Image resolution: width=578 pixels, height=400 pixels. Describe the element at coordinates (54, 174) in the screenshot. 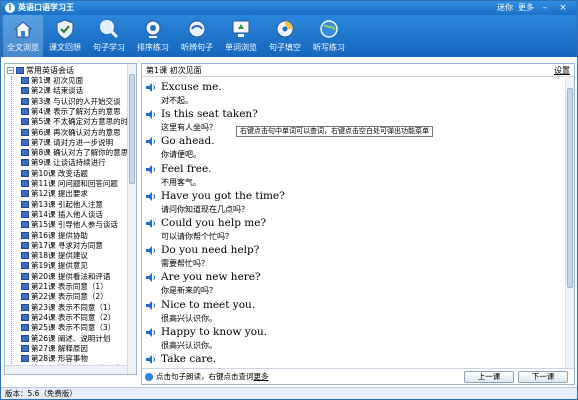

I see `tree-item: 第10课 改变话题` at that location.